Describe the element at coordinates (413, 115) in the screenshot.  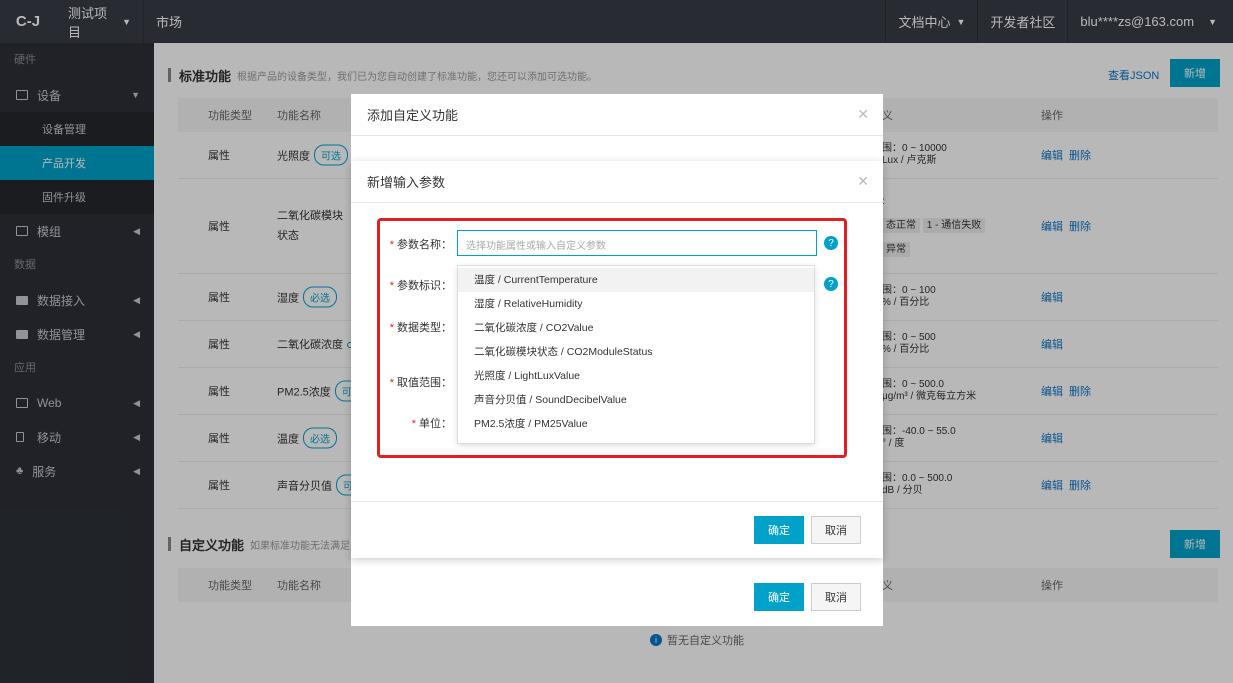
I see `modal-title: 添加自定义功能` at that location.